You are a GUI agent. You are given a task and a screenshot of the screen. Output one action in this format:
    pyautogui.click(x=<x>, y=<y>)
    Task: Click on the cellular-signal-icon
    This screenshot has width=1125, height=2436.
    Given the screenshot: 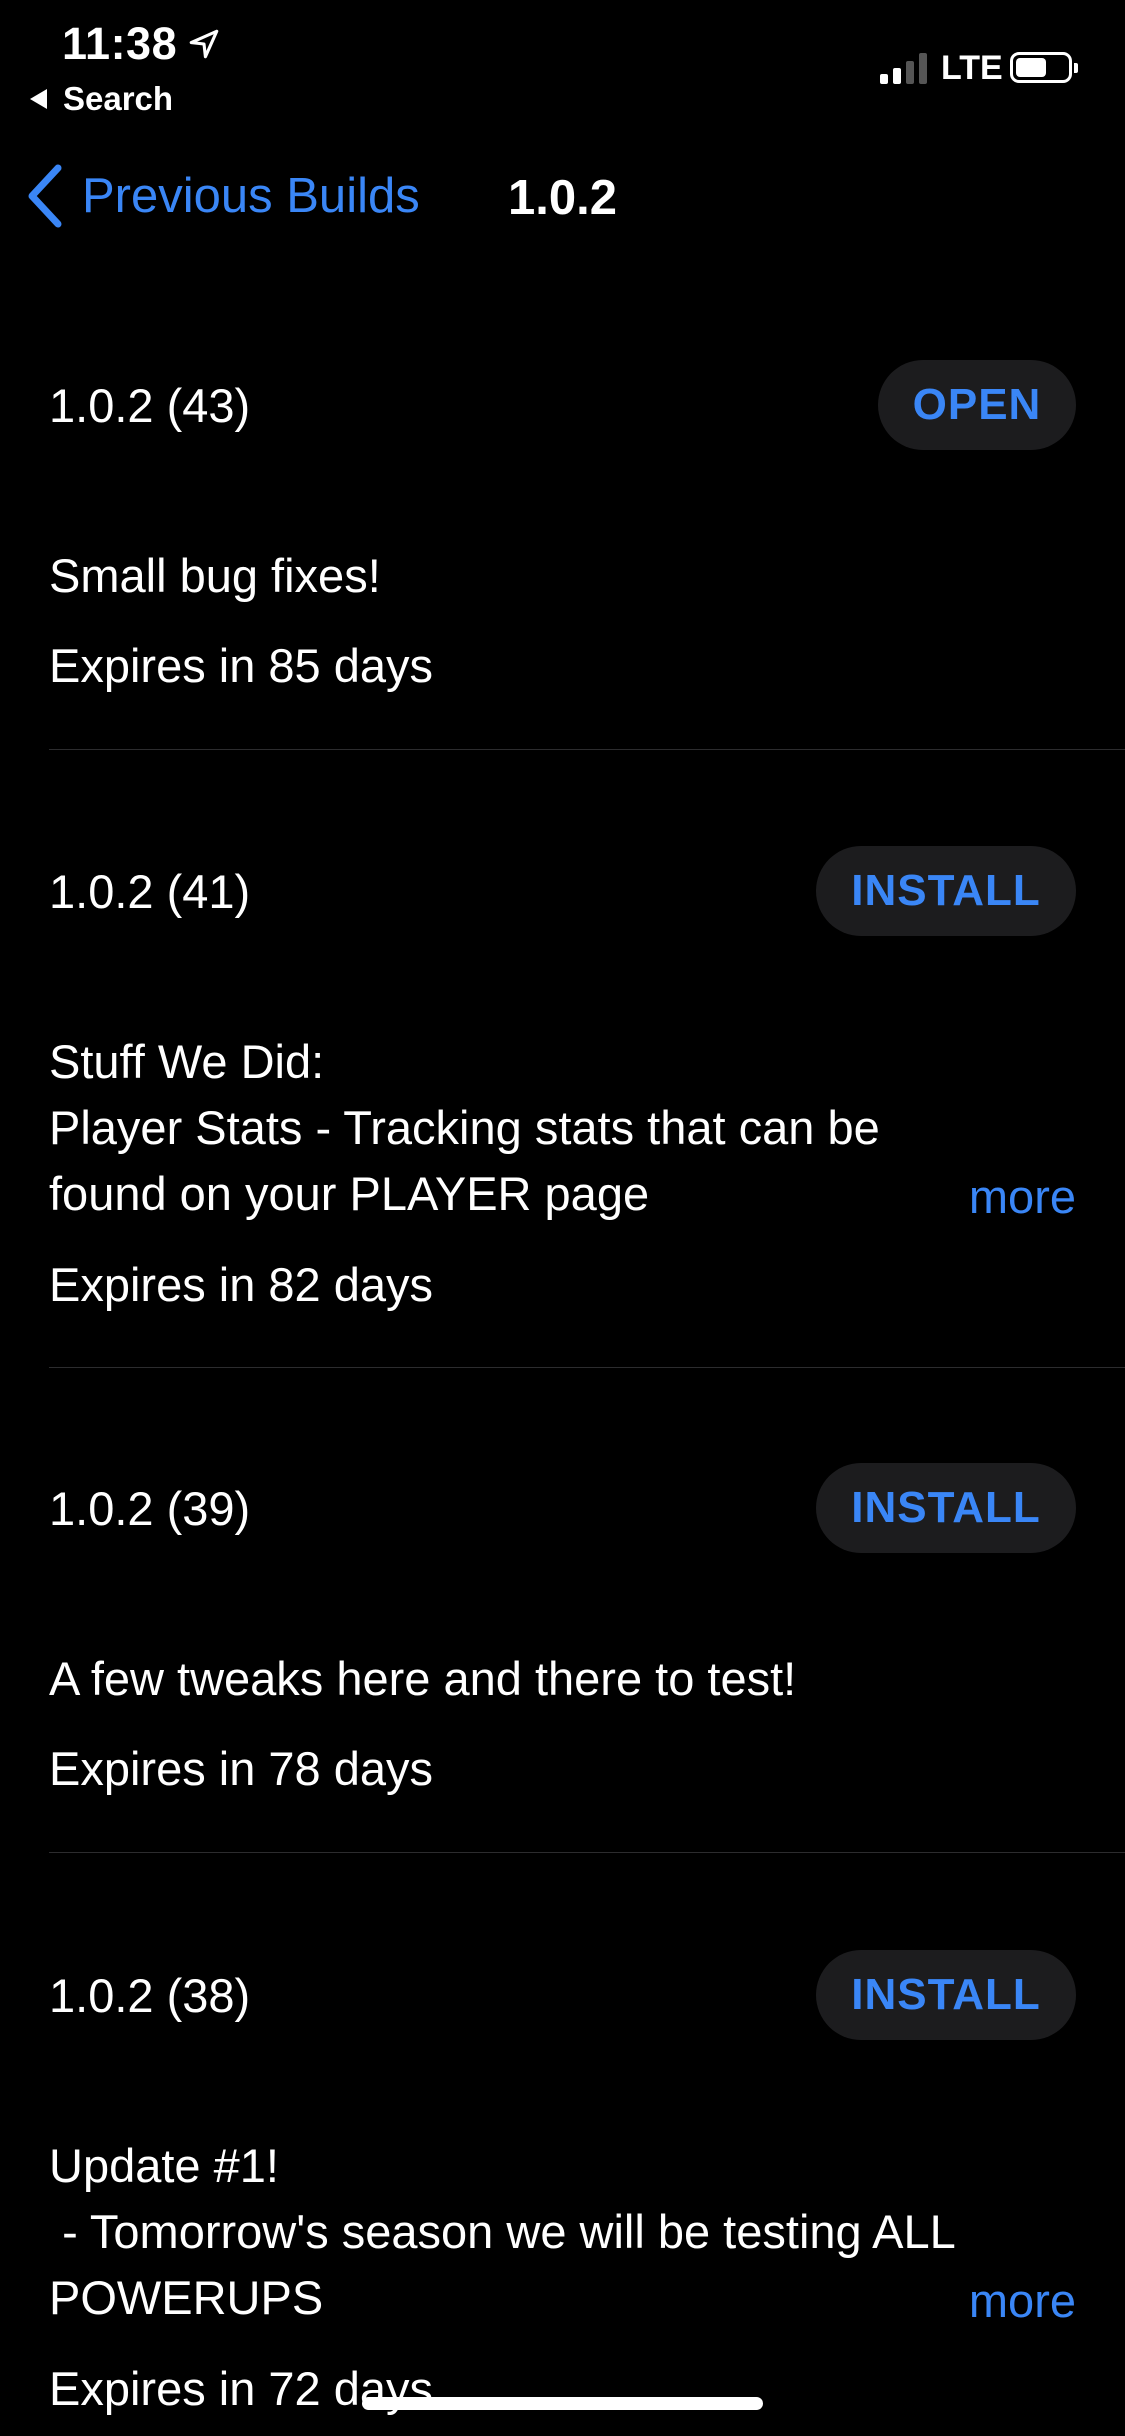 What is the action you would take?
    pyautogui.click(x=903, y=68)
    